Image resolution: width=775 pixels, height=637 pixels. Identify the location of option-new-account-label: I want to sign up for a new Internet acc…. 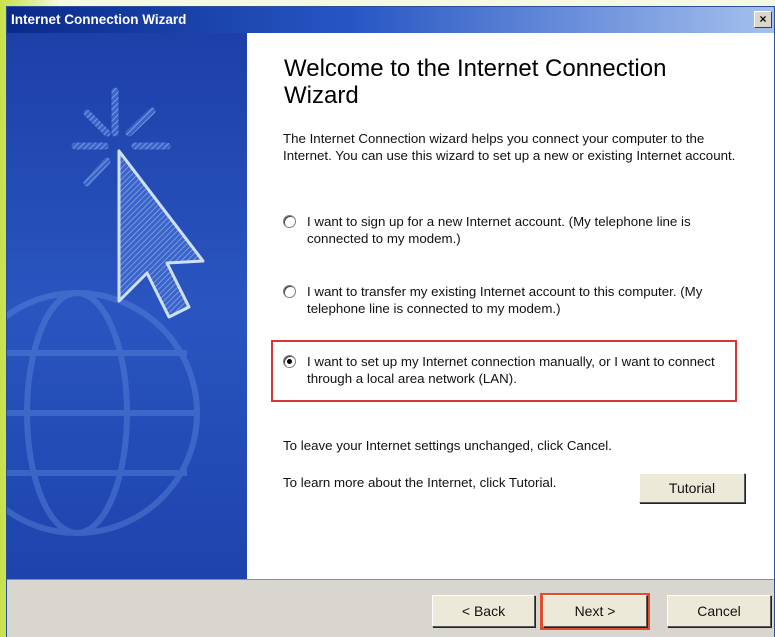
(499, 230).